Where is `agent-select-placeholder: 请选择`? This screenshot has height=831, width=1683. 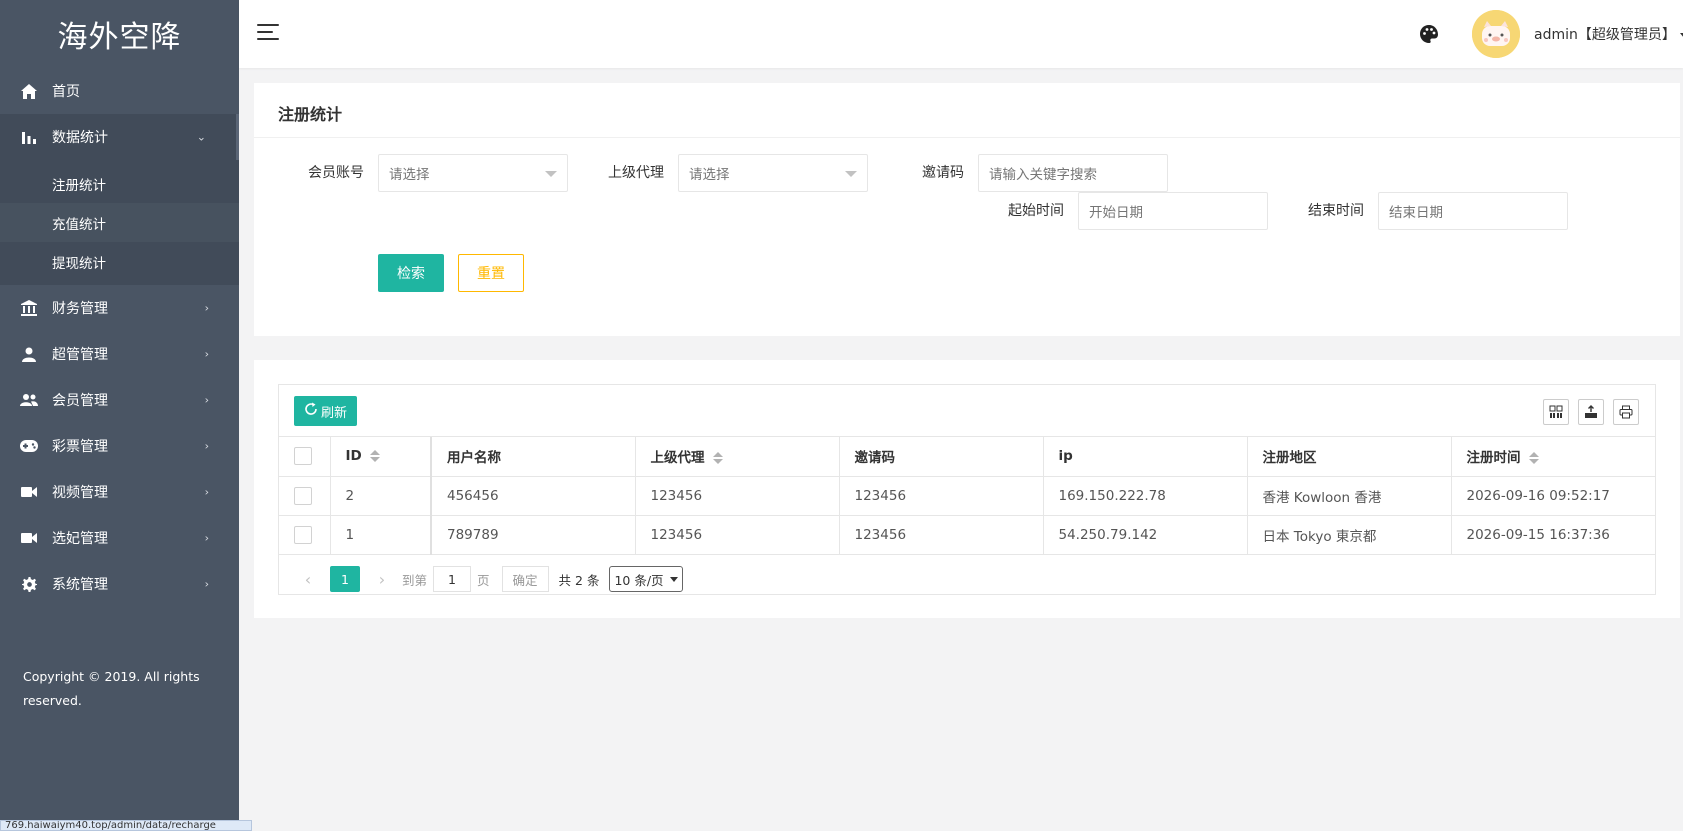 agent-select-placeholder: 请选择 is located at coordinates (709, 175).